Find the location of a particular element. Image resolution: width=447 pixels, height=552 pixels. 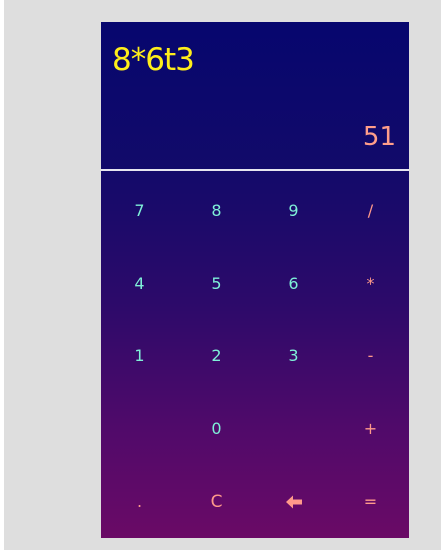

key-plus: + is located at coordinates (370, 428).